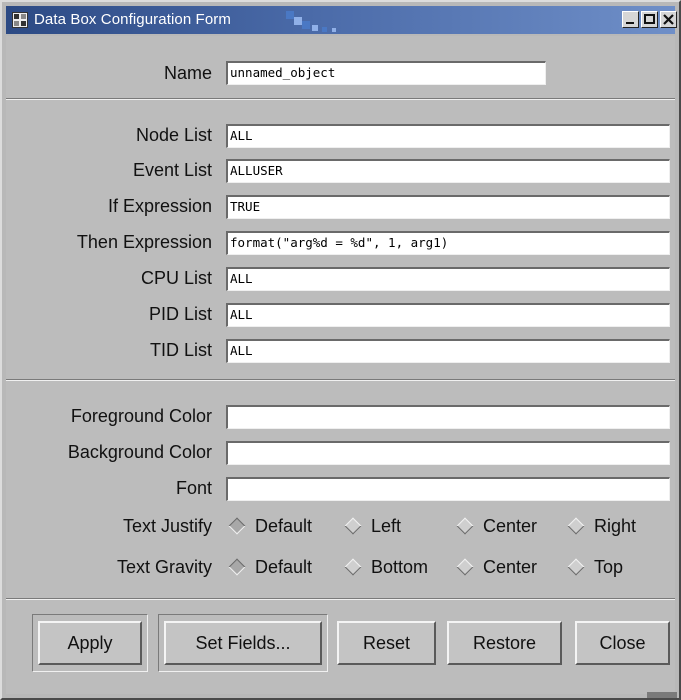 Image resolution: width=681 pixels, height=700 pixels. Describe the element at coordinates (630, 19) in the screenshot. I see `minimize-button` at that location.